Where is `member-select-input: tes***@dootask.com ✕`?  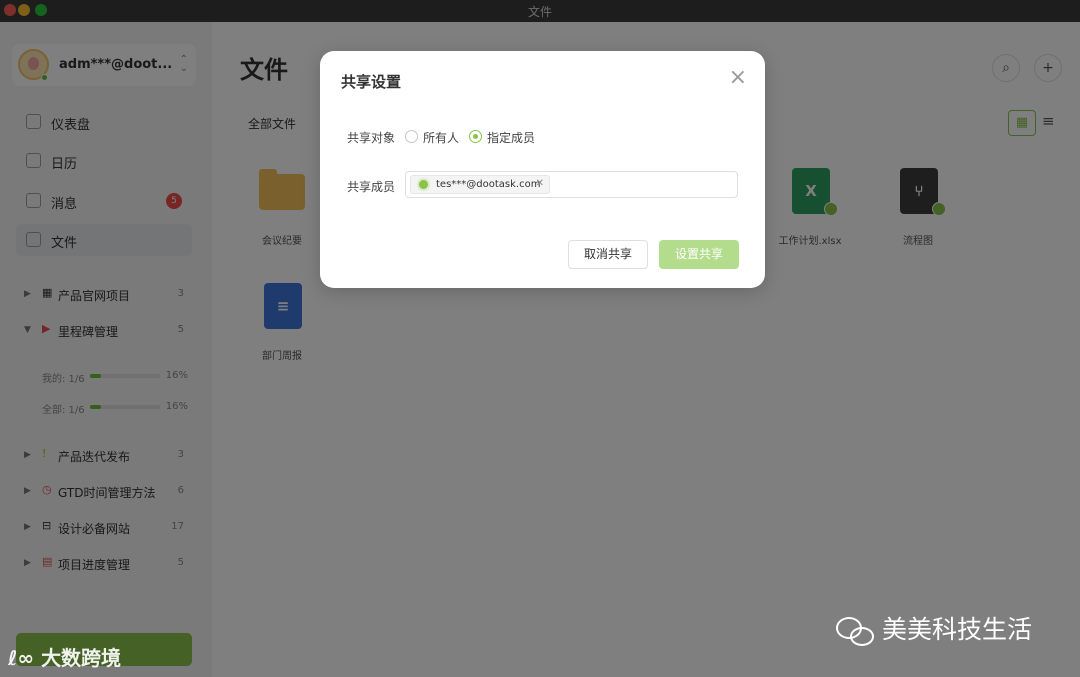 member-select-input: tes***@dootask.com ✕ is located at coordinates (571, 184).